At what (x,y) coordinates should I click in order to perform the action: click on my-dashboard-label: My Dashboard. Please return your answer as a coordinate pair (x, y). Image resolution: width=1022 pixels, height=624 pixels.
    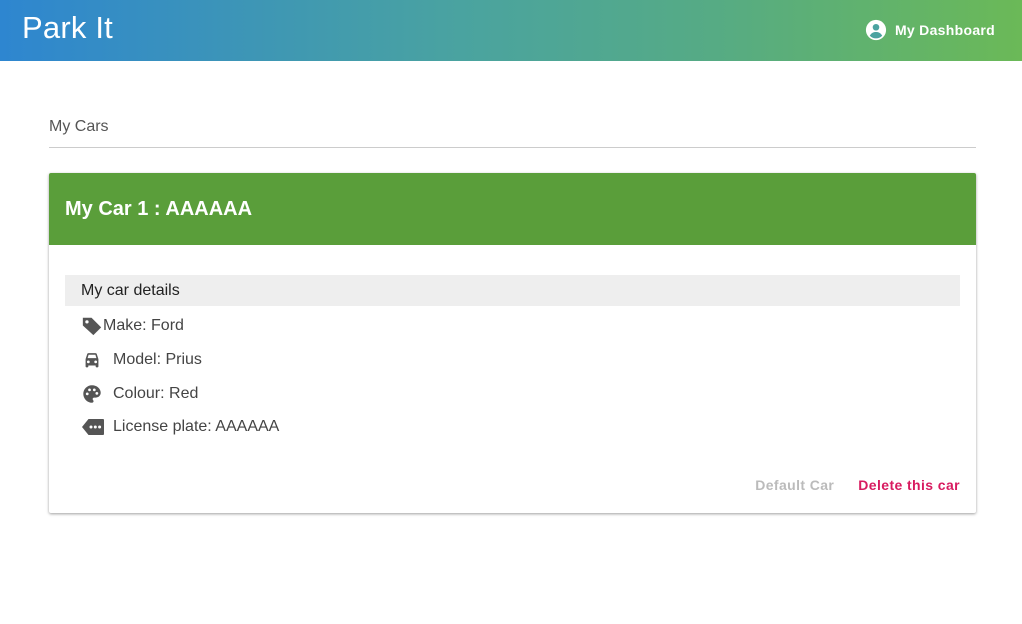
    Looking at the image, I should click on (944, 30).